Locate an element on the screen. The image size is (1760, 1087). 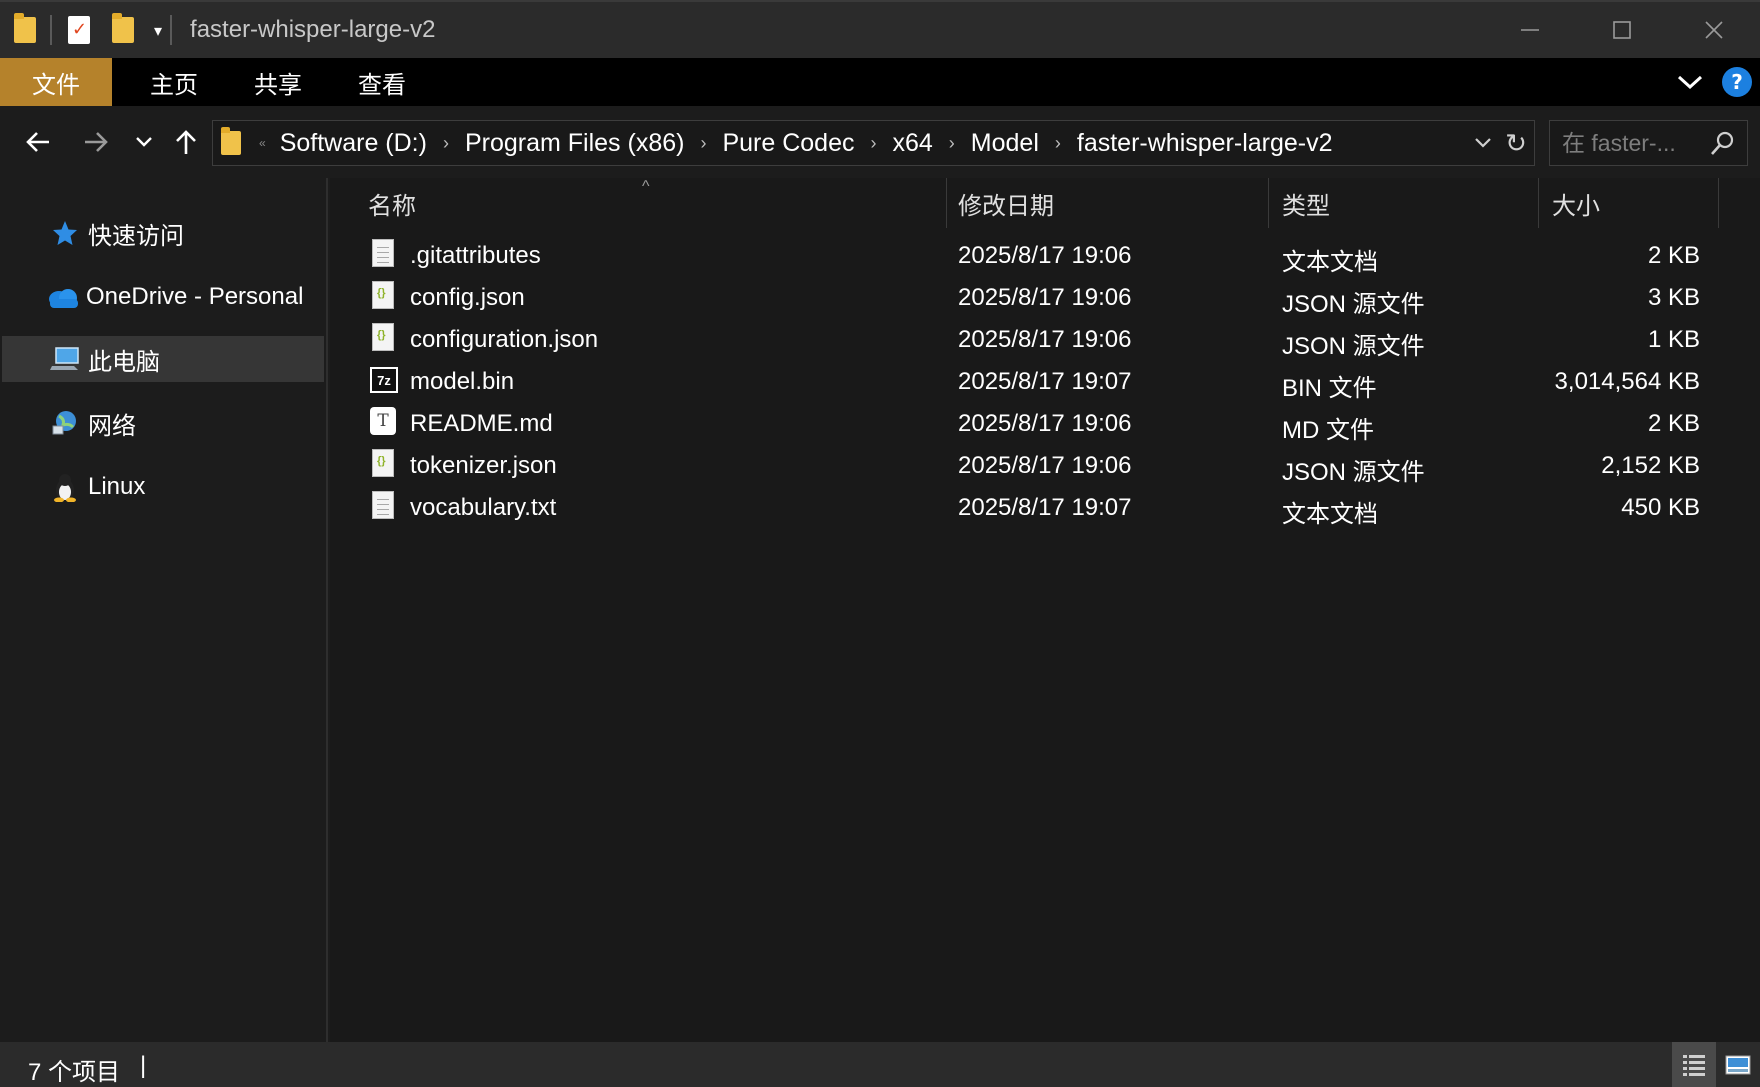
expand-ribbon-button is located at coordinates (1690, 82).